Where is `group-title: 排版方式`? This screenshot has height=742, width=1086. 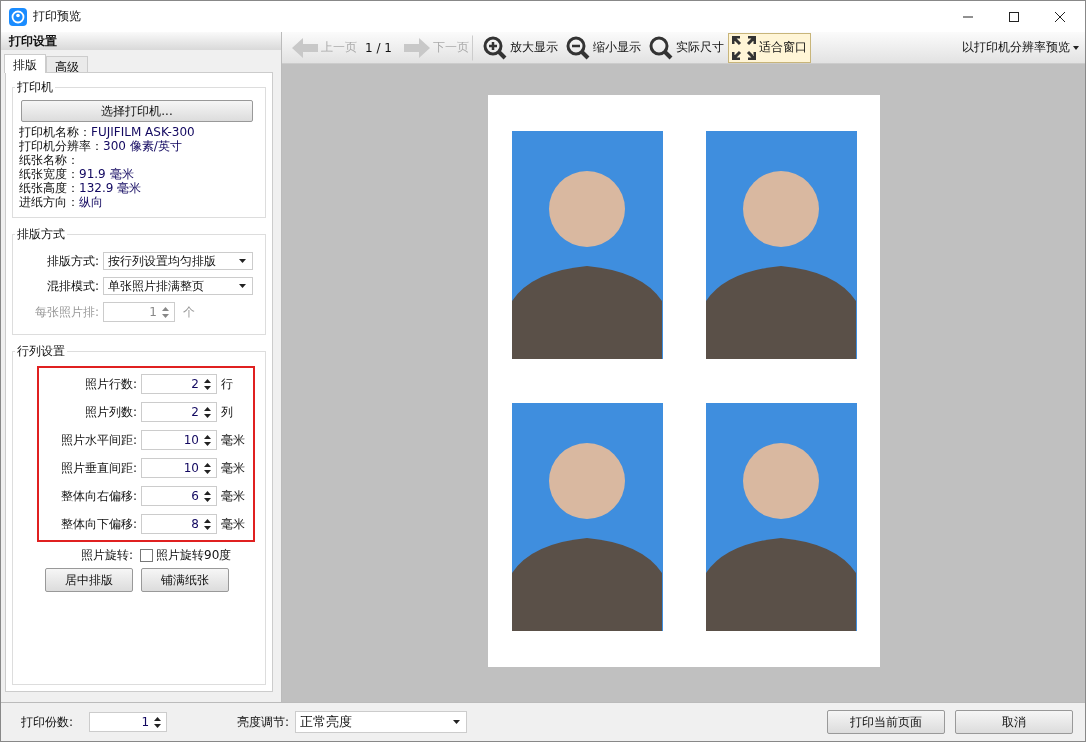 group-title: 排版方式 is located at coordinates (41, 234).